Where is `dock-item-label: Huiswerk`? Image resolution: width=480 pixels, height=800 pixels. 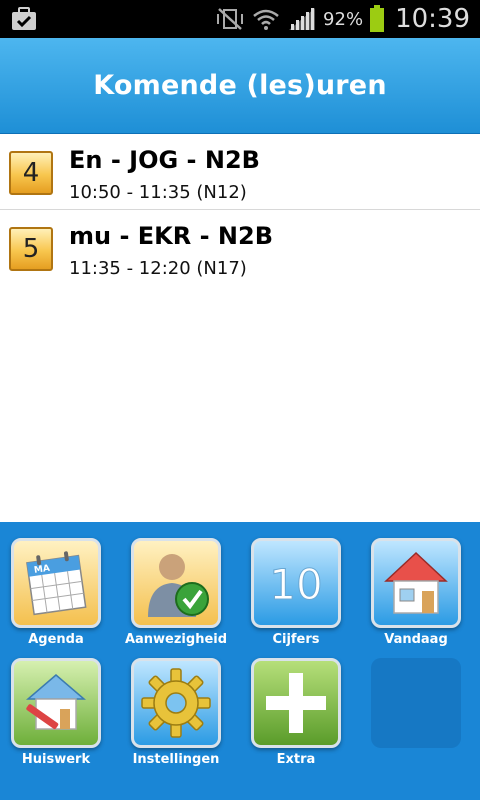
dock-item-label: Huiswerk is located at coordinates (56, 759).